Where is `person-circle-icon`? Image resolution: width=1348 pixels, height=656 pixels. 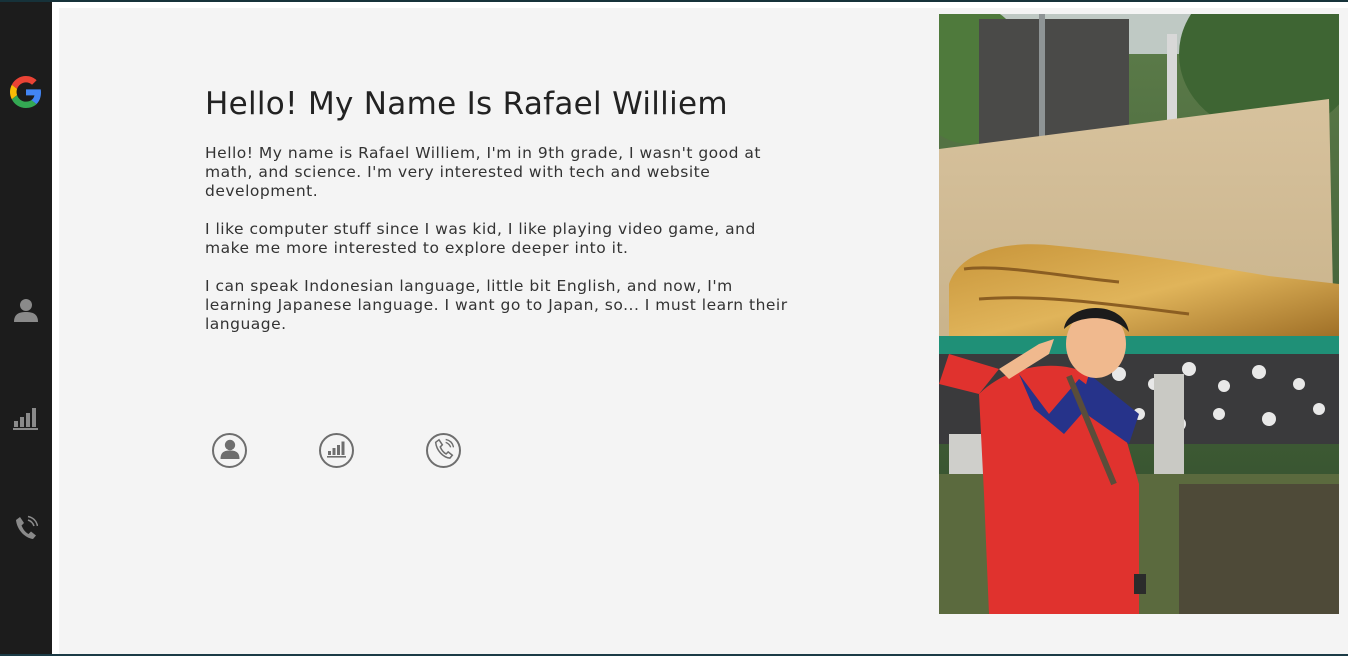 person-circle-icon is located at coordinates (230, 451).